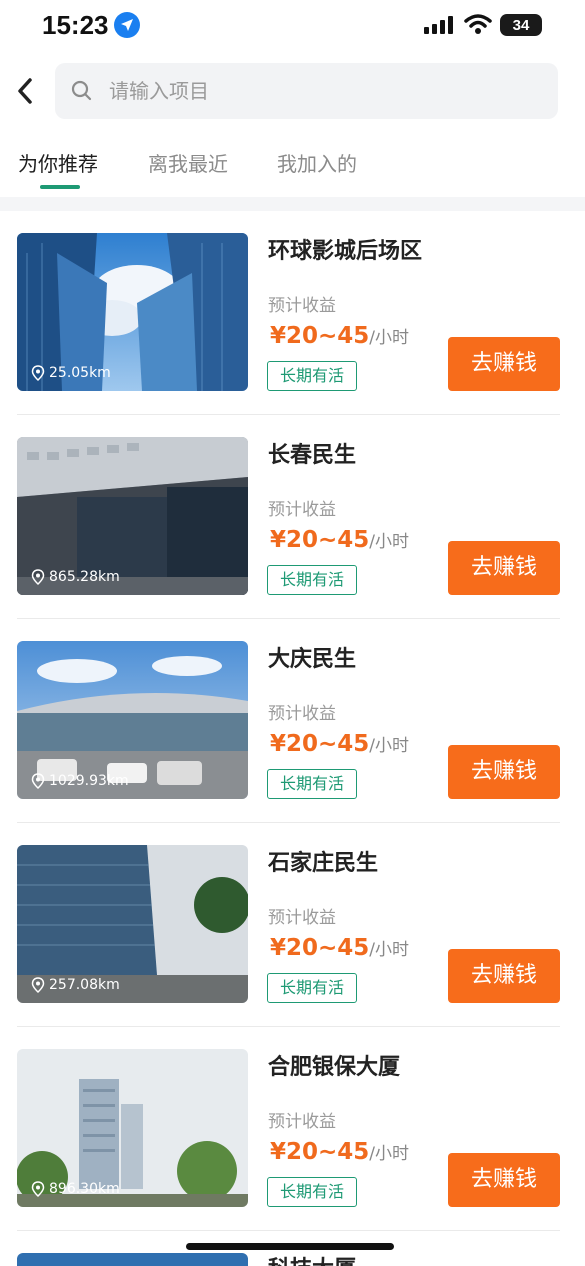 The height and width of the screenshot is (1266, 585). I want to click on distance-label: 1029.93km, so click(80, 781).